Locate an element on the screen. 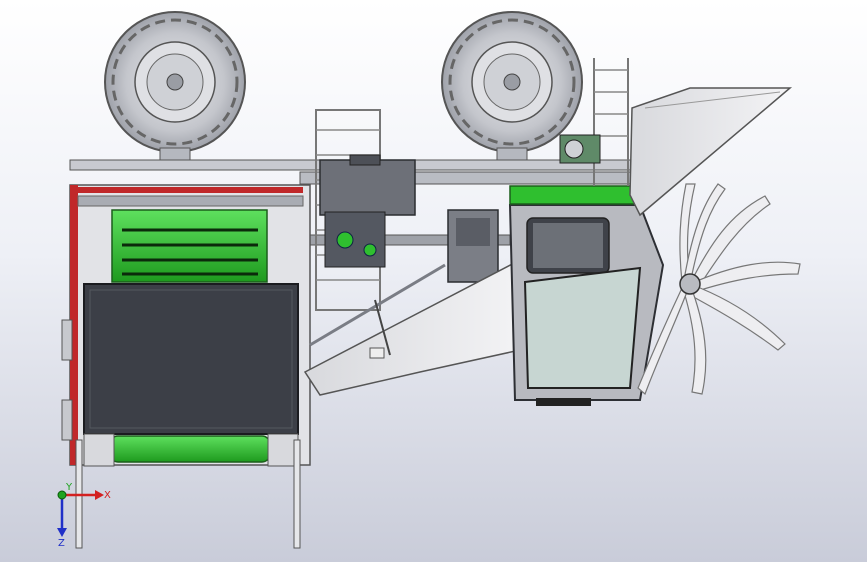 Image resolution: width=867 pixels, height=562 pixels. gearbox is located at coordinates (473, 246).